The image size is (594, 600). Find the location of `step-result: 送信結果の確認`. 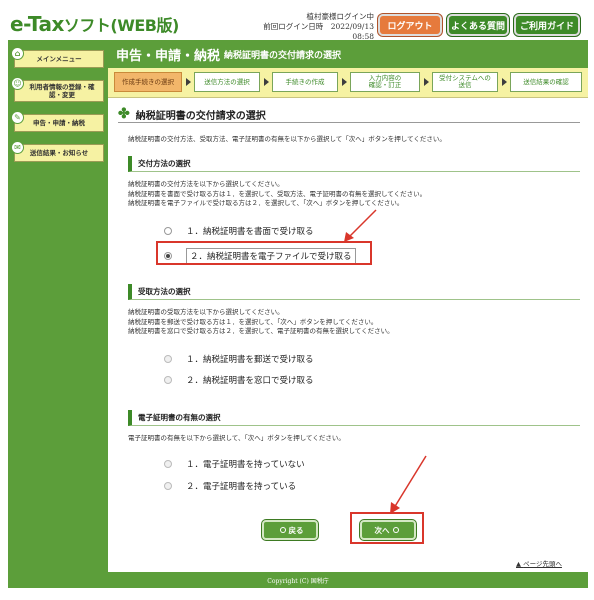

step-result: 送信結果の確認 is located at coordinates (546, 82).